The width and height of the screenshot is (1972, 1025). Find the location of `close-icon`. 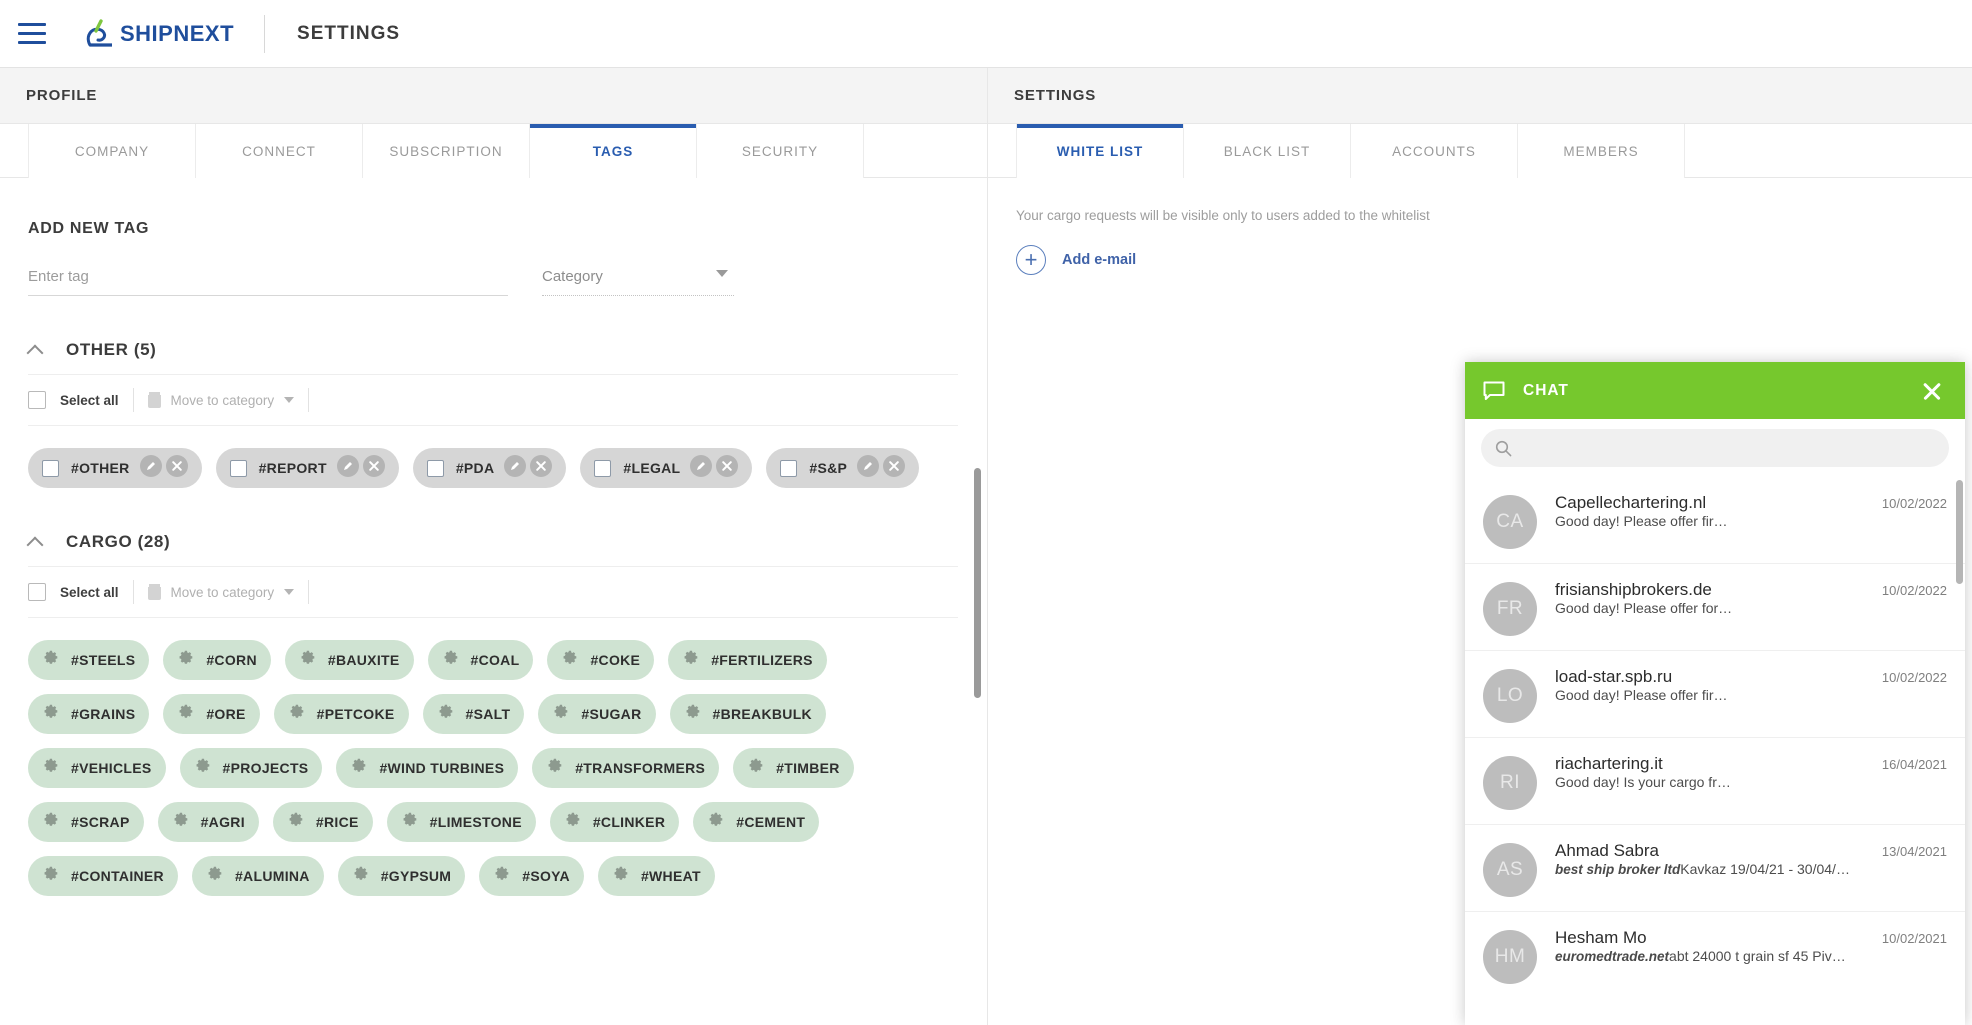

close-icon is located at coordinates (1932, 391).